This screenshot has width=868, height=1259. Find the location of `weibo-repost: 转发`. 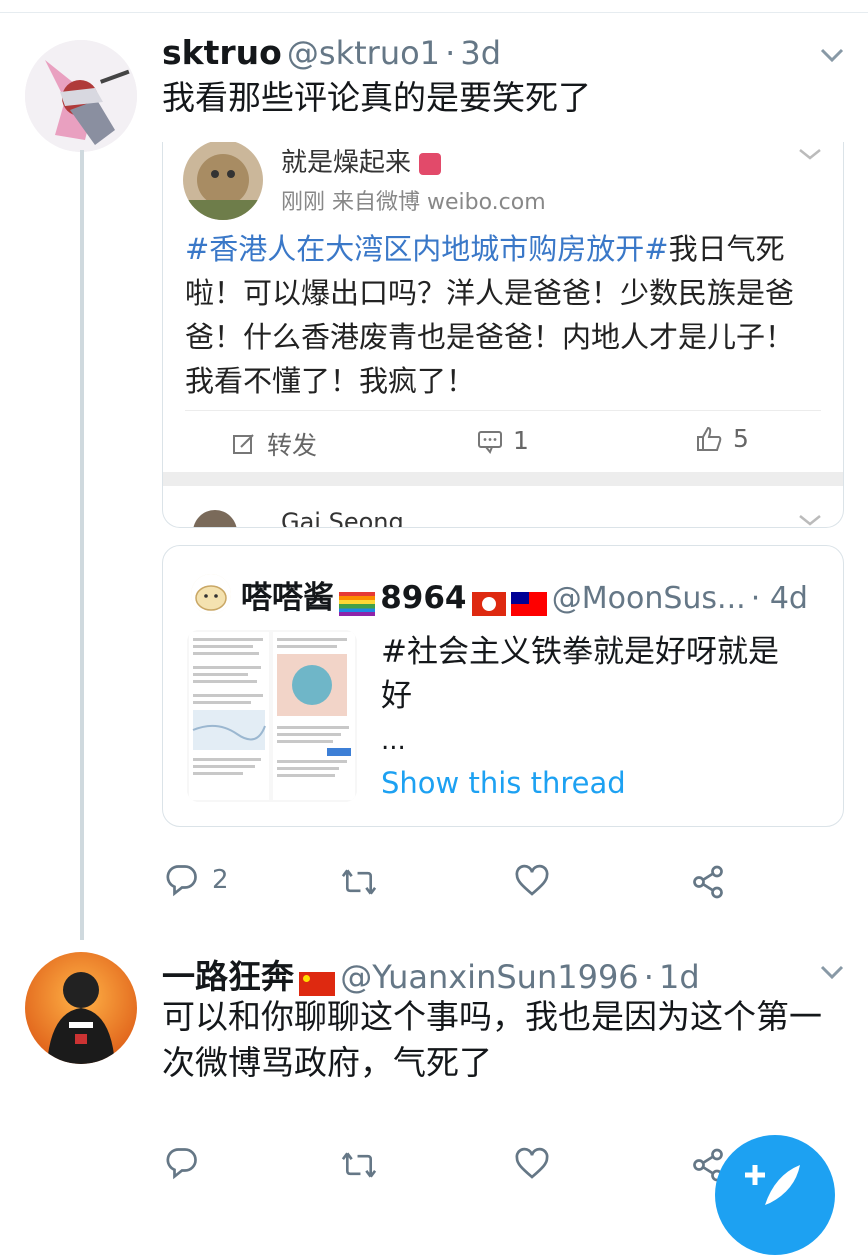

weibo-repost: 转发 is located at coordinates (274, 444).